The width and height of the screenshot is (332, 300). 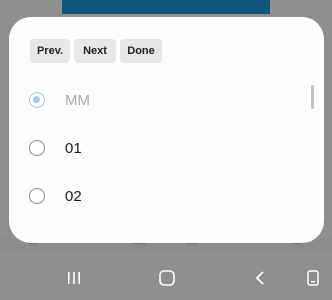 I want to click on radio-selected-icon, so click(x=37, y=100).